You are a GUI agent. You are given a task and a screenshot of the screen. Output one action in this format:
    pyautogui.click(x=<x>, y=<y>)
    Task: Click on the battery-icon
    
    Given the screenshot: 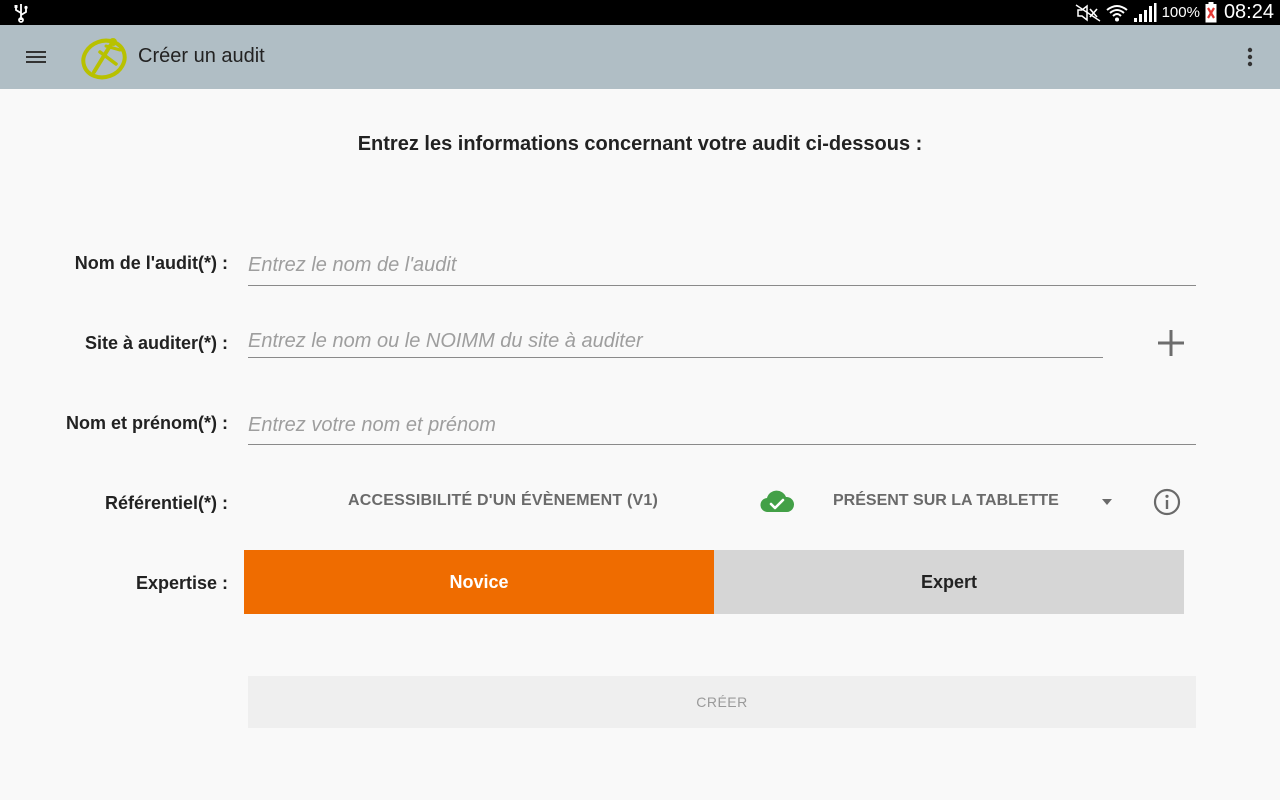 What is the action you would take?
    pyautogui.click(x=1211, y=12)
    